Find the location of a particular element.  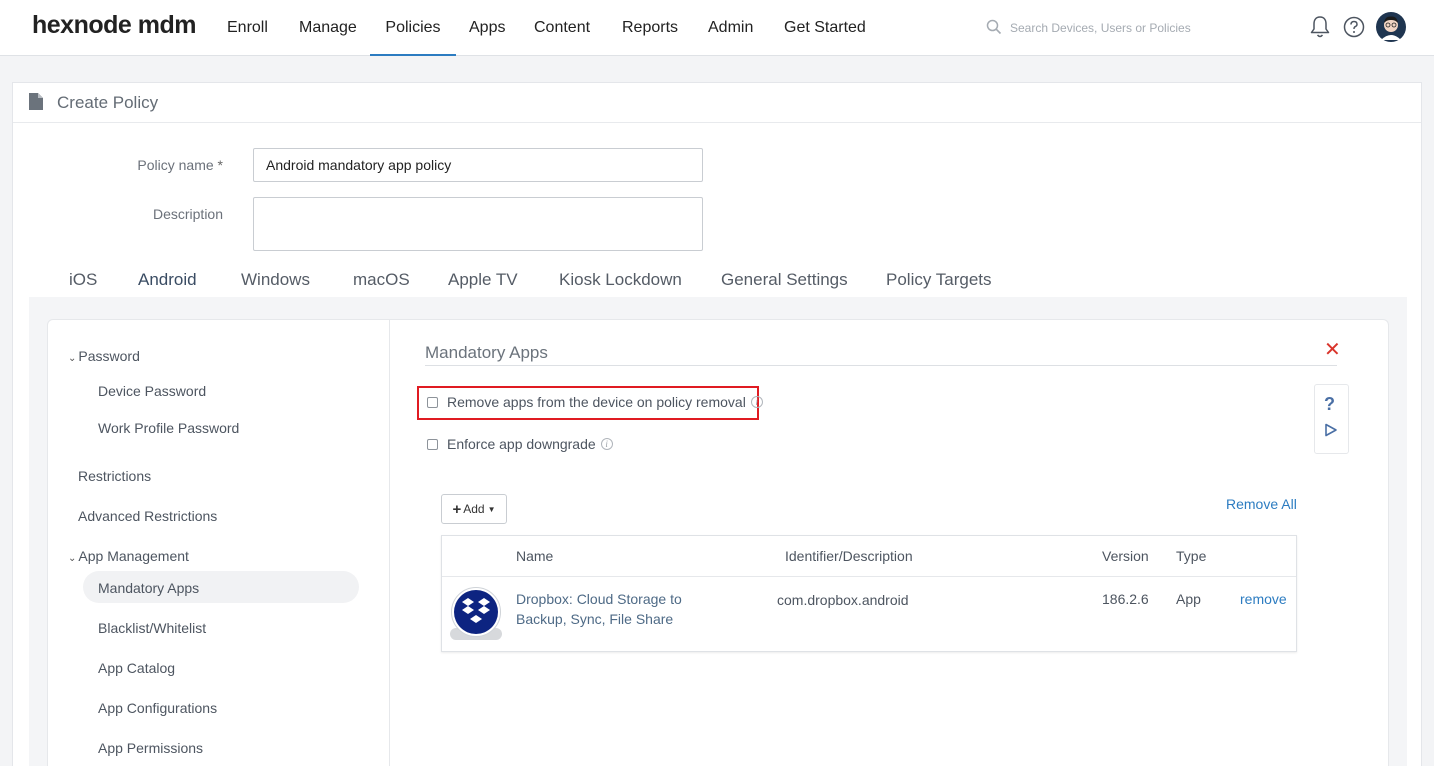

nav-enroll: Enroll is located at coordinates (247, 28).